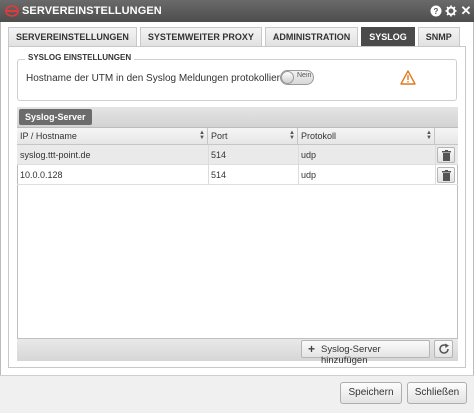  What do you see at coordinates (388, 36) in the screenshot?
I see `tab-syslog: SYSLOG` at bounding box center [388, 36].